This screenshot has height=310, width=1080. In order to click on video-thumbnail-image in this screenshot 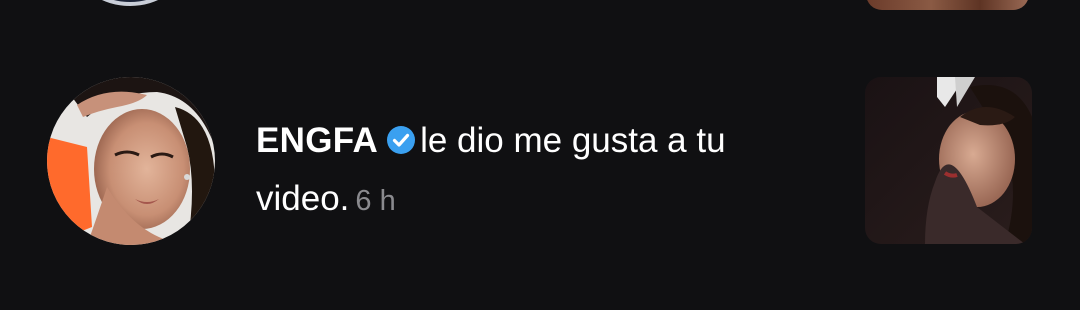, I will do `click(948, 160)`.